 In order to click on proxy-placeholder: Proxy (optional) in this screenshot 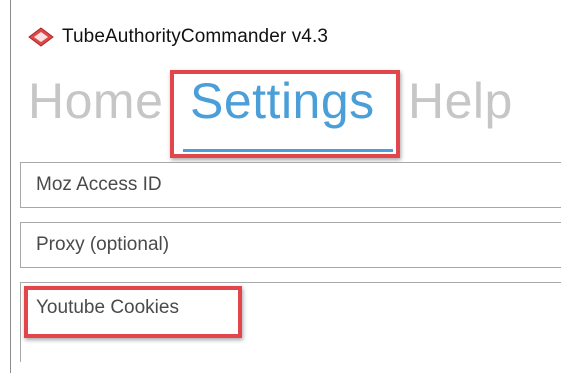, I will do `click(103, 244)`.